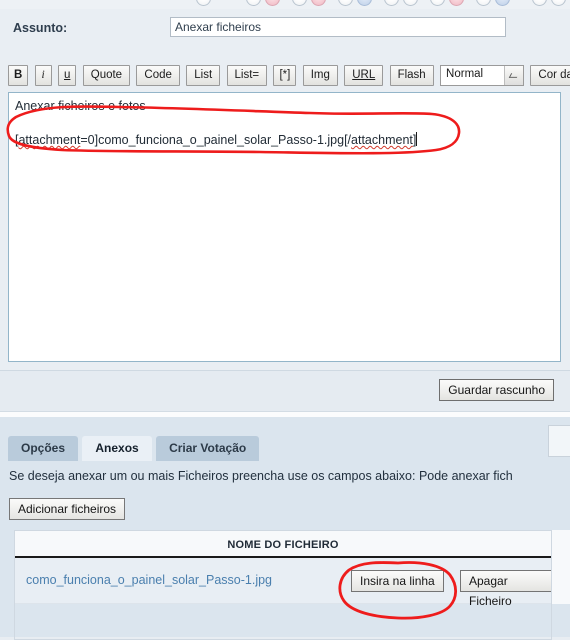  I want to click on insert-inline-button: Insira na linha, so click(397, 581).